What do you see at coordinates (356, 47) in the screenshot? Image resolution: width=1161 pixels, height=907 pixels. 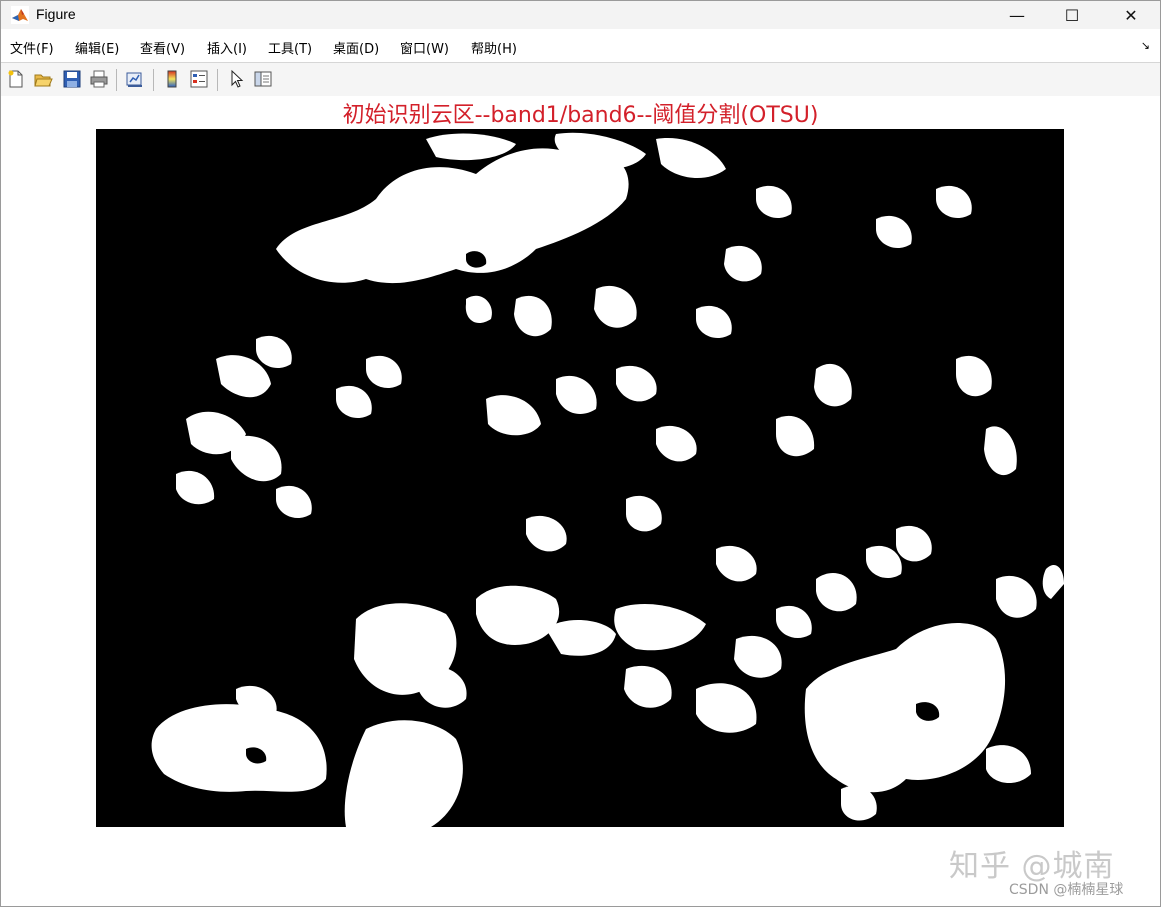 I see `menu-desktop: 桌面(D)` at bounding box center [356, 47].